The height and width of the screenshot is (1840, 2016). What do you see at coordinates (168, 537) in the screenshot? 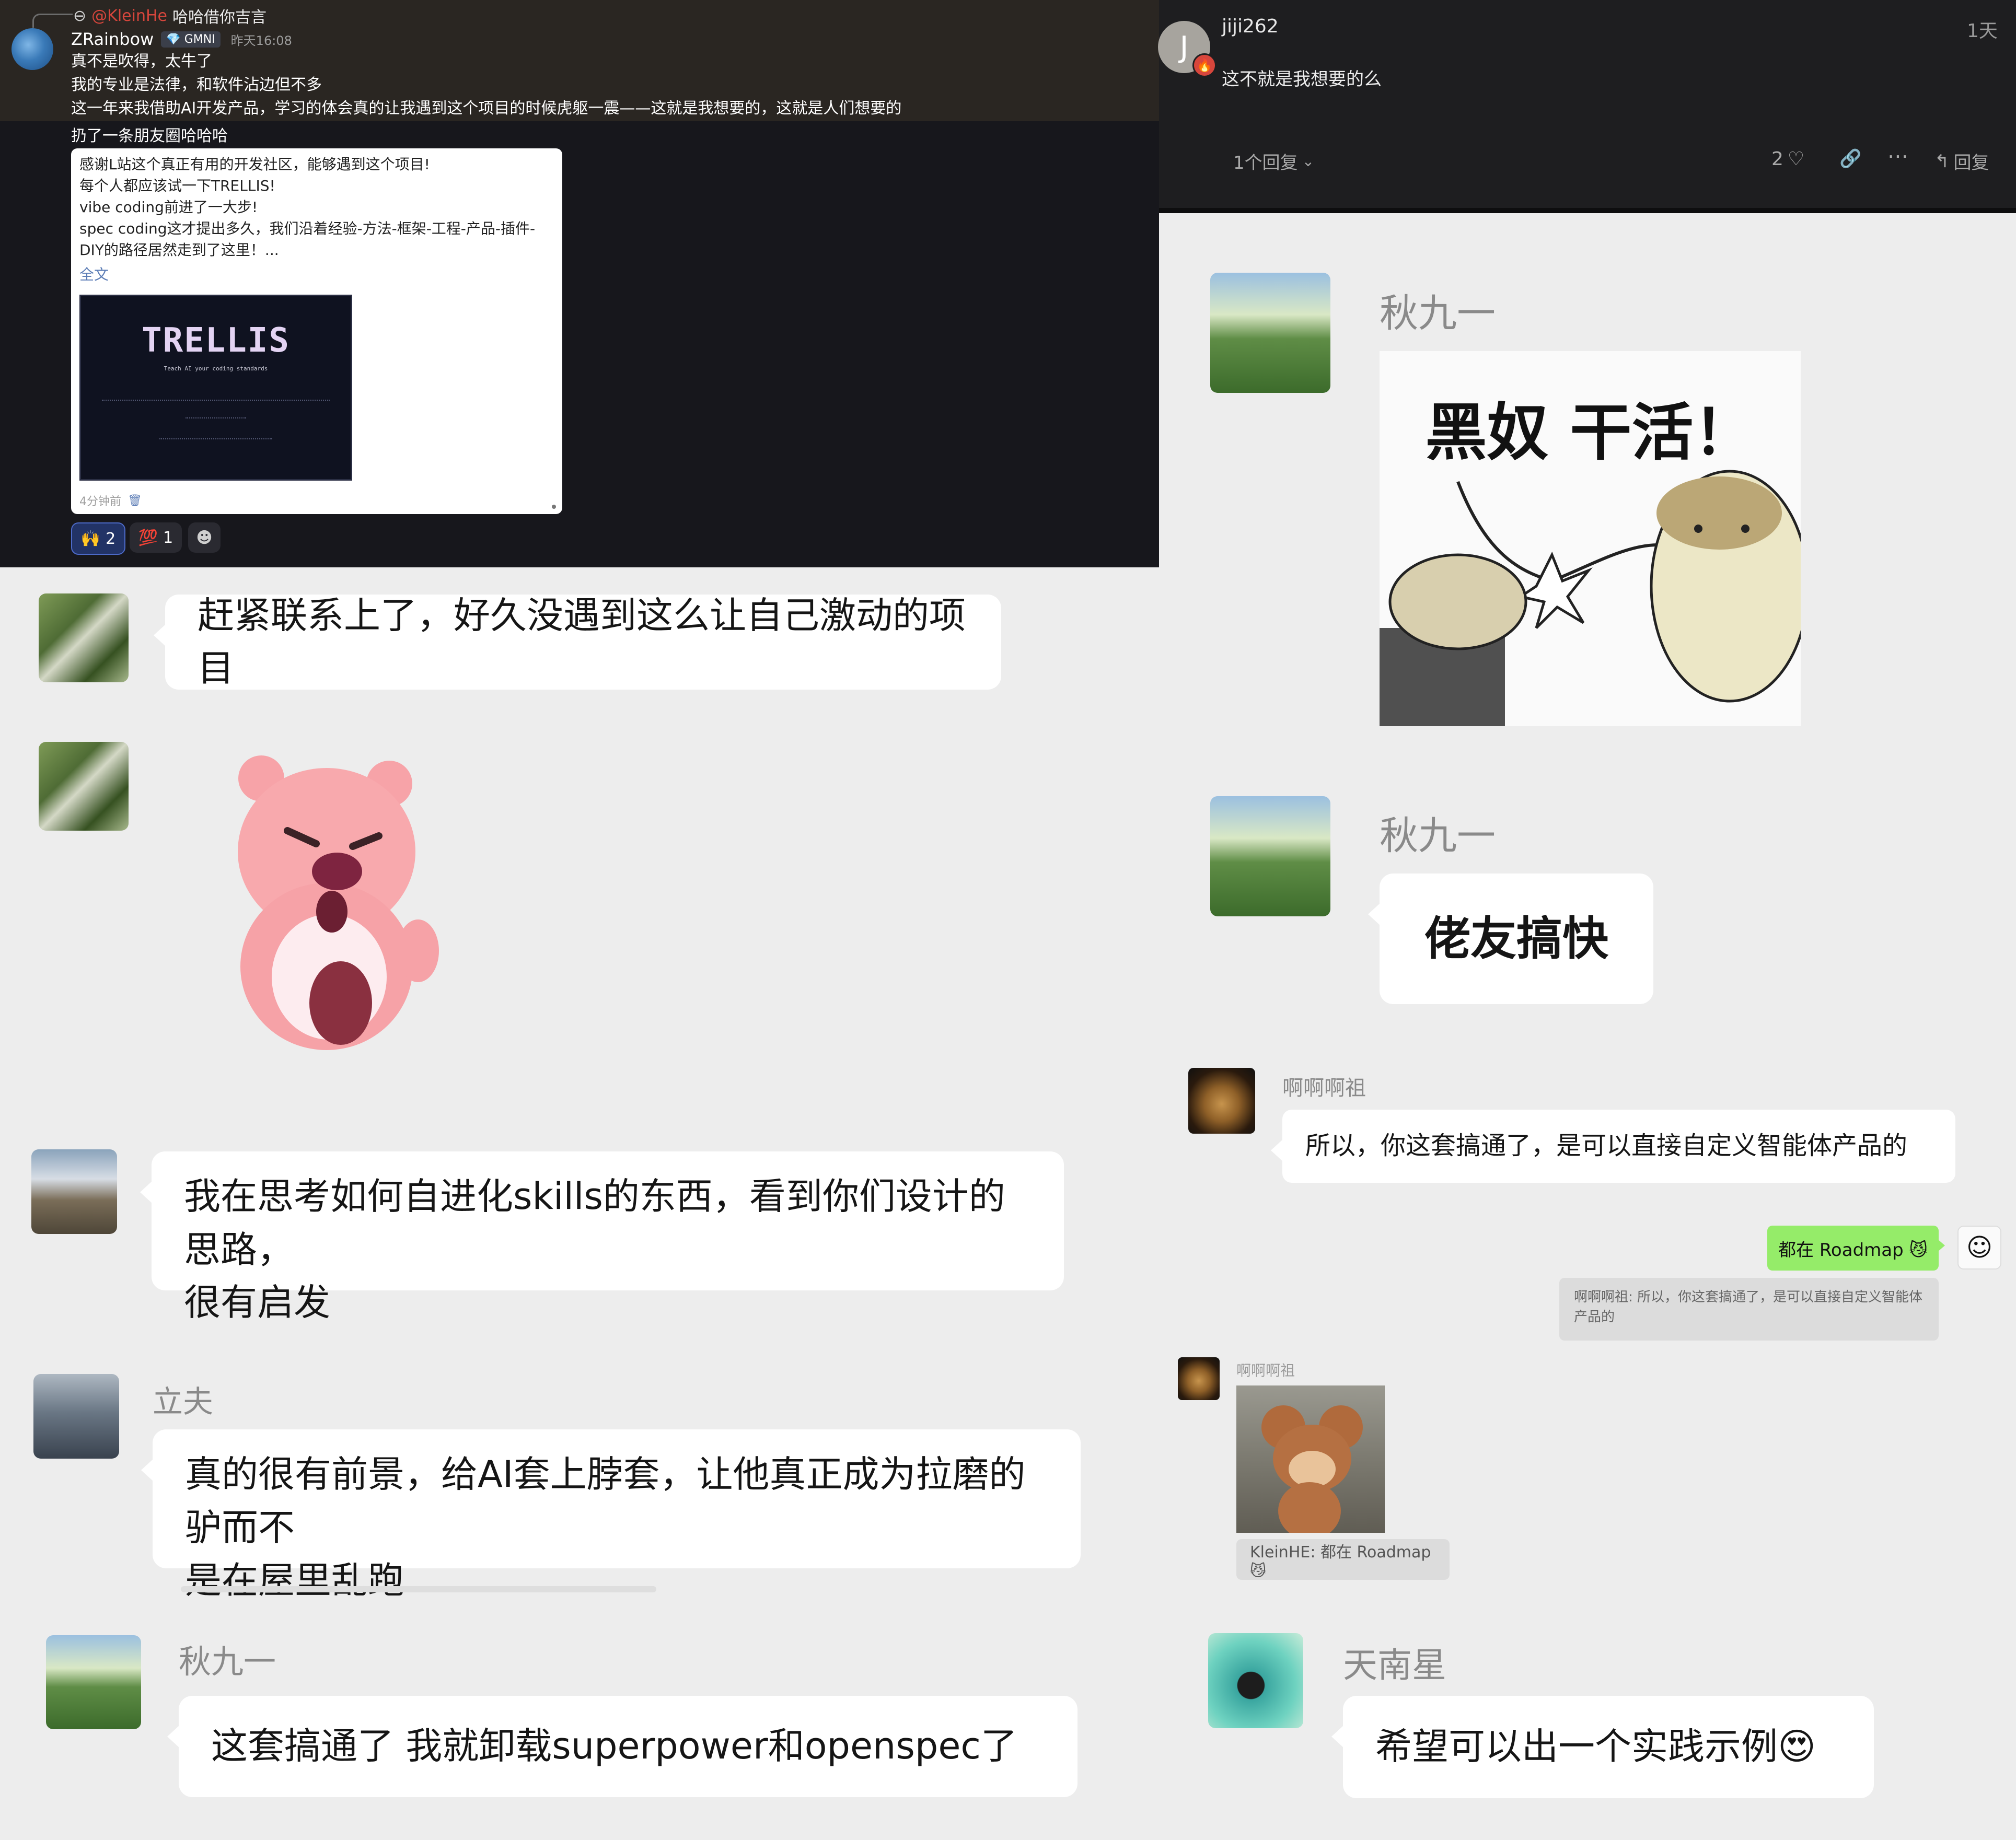
I see `reaction-count: 1` at bounding box center [168, 537].